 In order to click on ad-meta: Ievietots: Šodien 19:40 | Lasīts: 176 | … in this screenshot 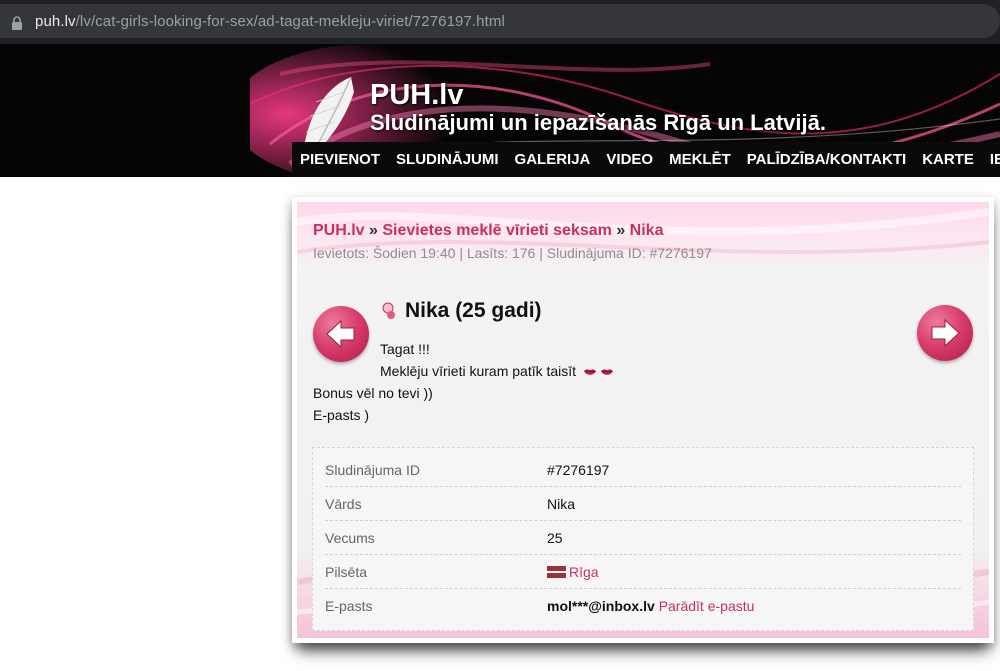, I will do `click(512, 253)`.